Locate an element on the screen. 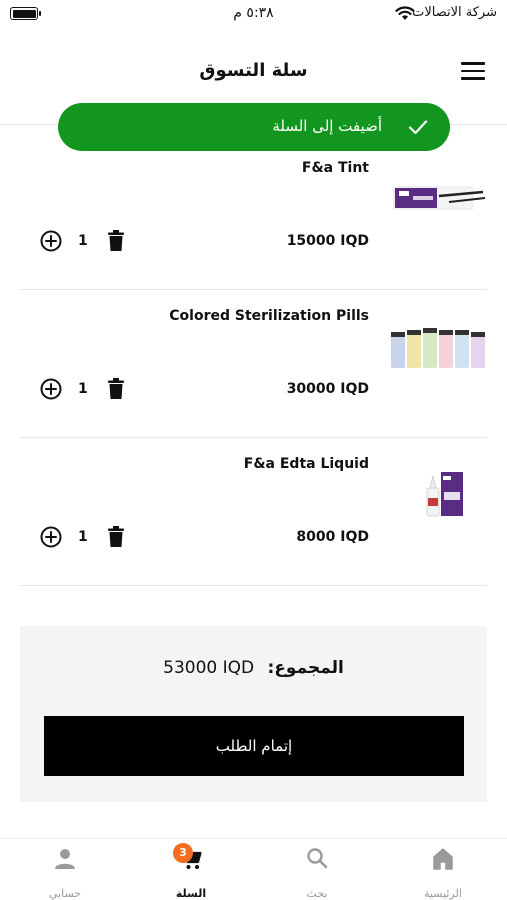 This screenshot has height=900, width=507. nav-cart: 3 السلة is located at coordinates (191, 871).